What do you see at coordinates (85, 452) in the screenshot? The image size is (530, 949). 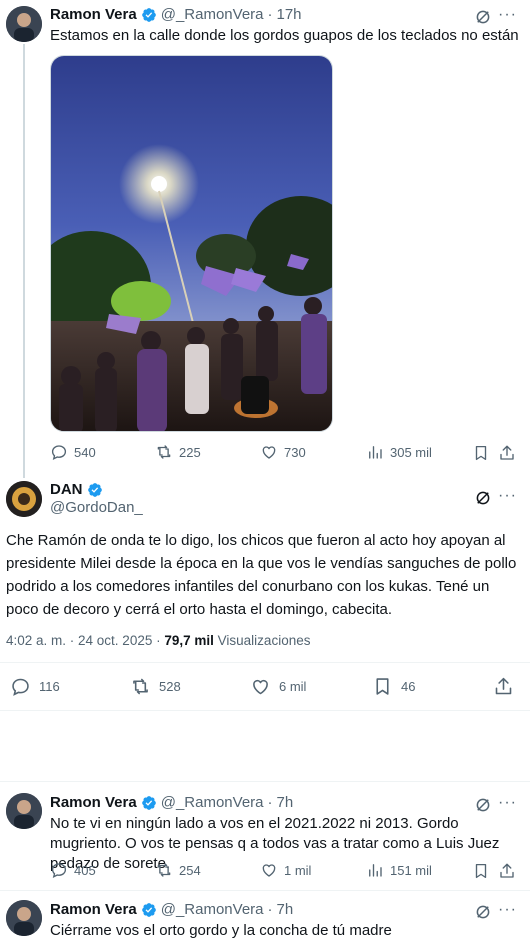 I see `reply-count: 540` at bounding box center [85, 452].